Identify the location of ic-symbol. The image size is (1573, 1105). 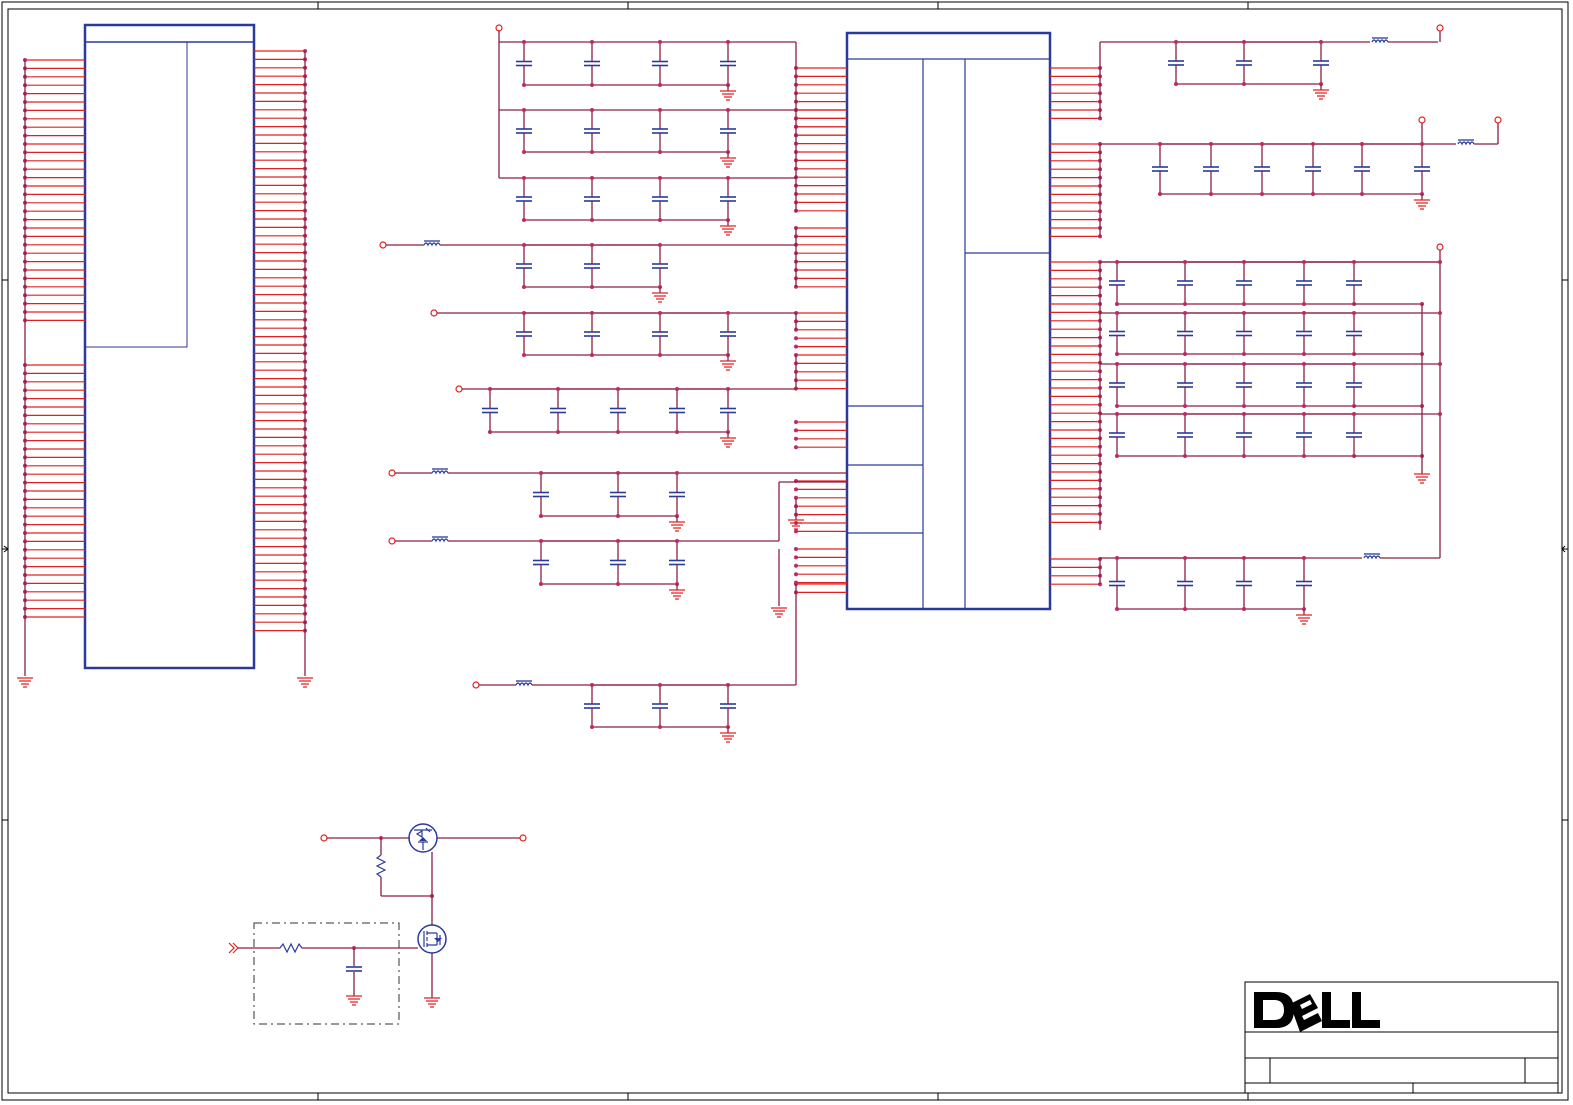
(948, 321).